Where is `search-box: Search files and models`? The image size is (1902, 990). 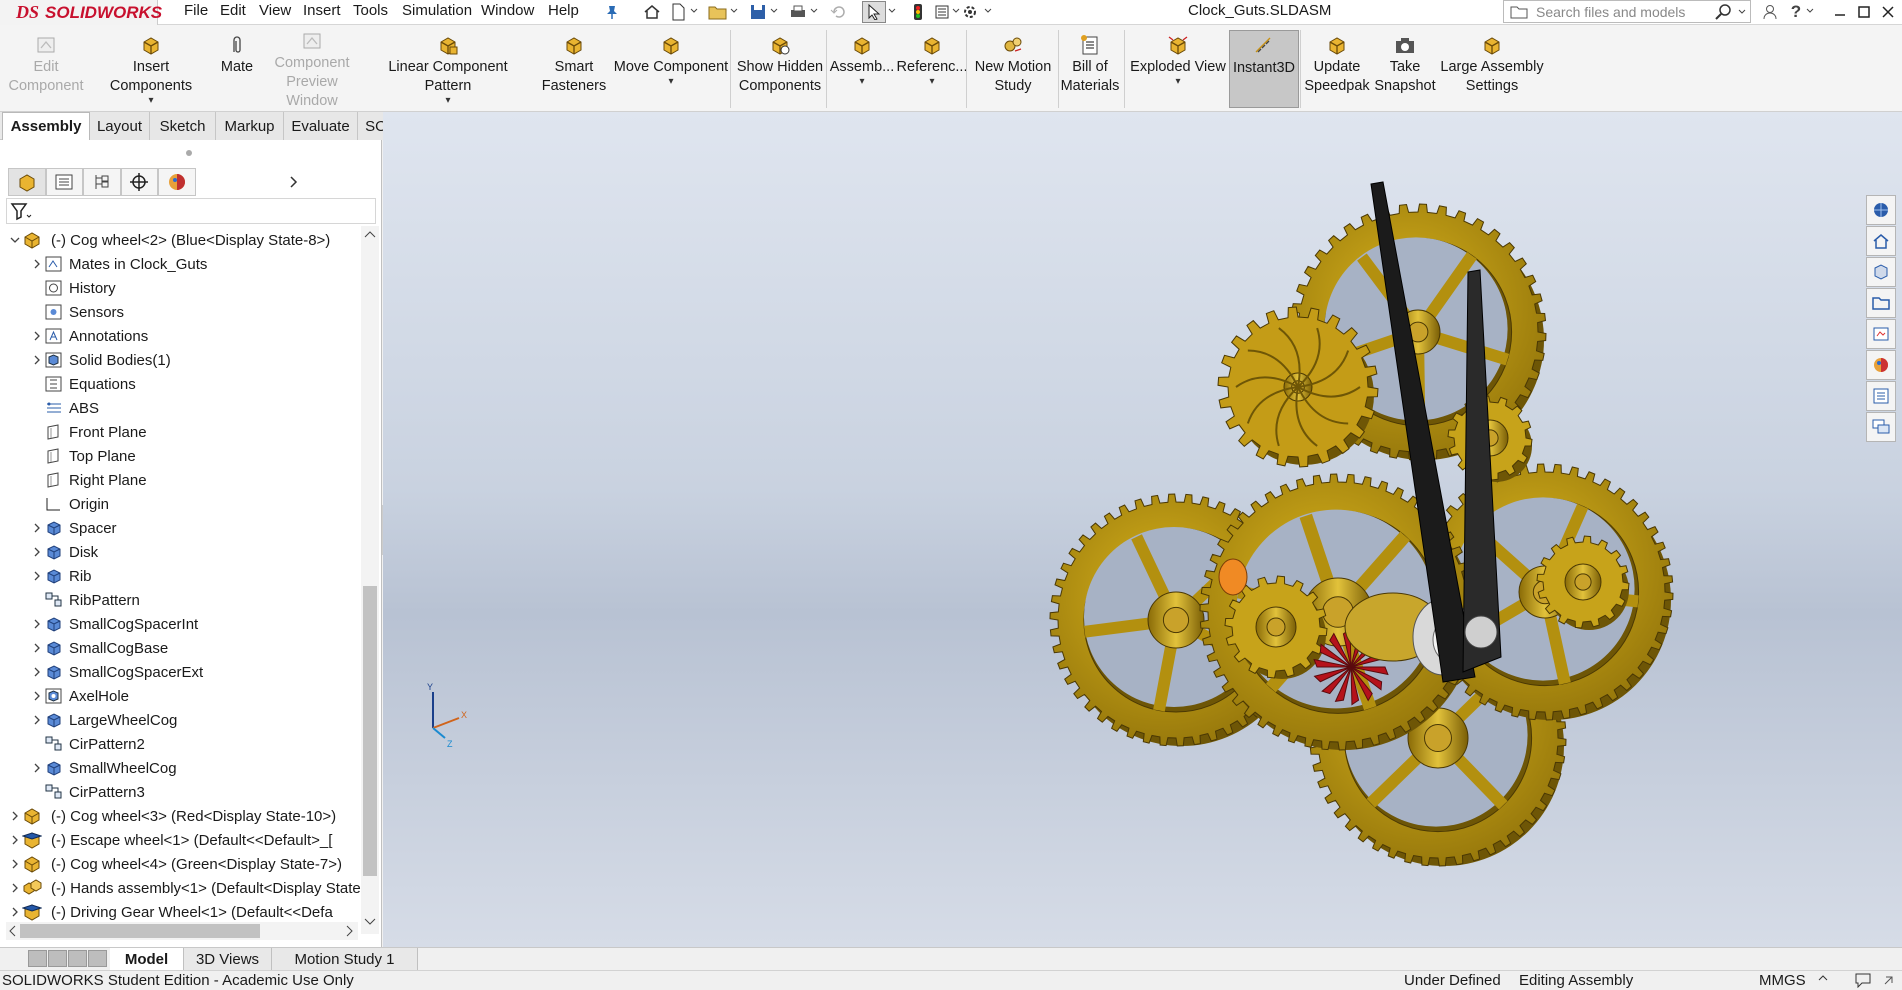
search-box: Search files and models is located at coordinates (1627, 11).